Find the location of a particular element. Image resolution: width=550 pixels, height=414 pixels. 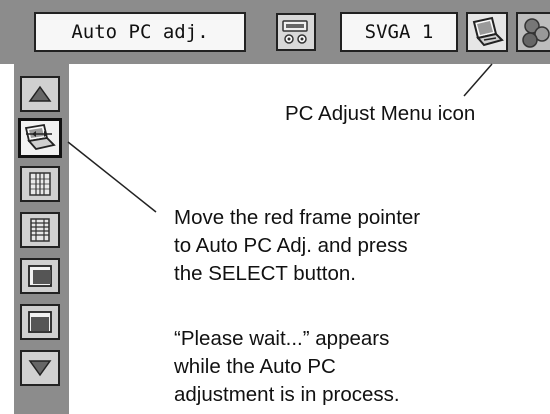

mode-label: SVGA 1 is located at coordinates (399, 32).